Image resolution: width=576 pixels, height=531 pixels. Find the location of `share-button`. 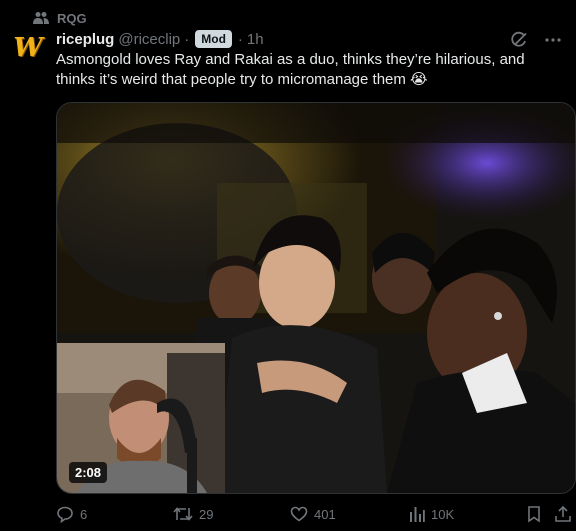

share-button is located at coordinates (563, 514).